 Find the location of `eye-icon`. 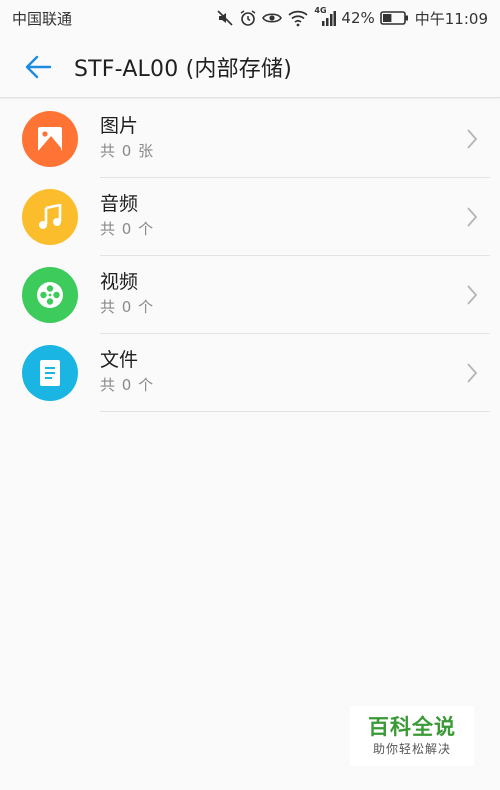

eye-icon is located at coordinates (272, 18).